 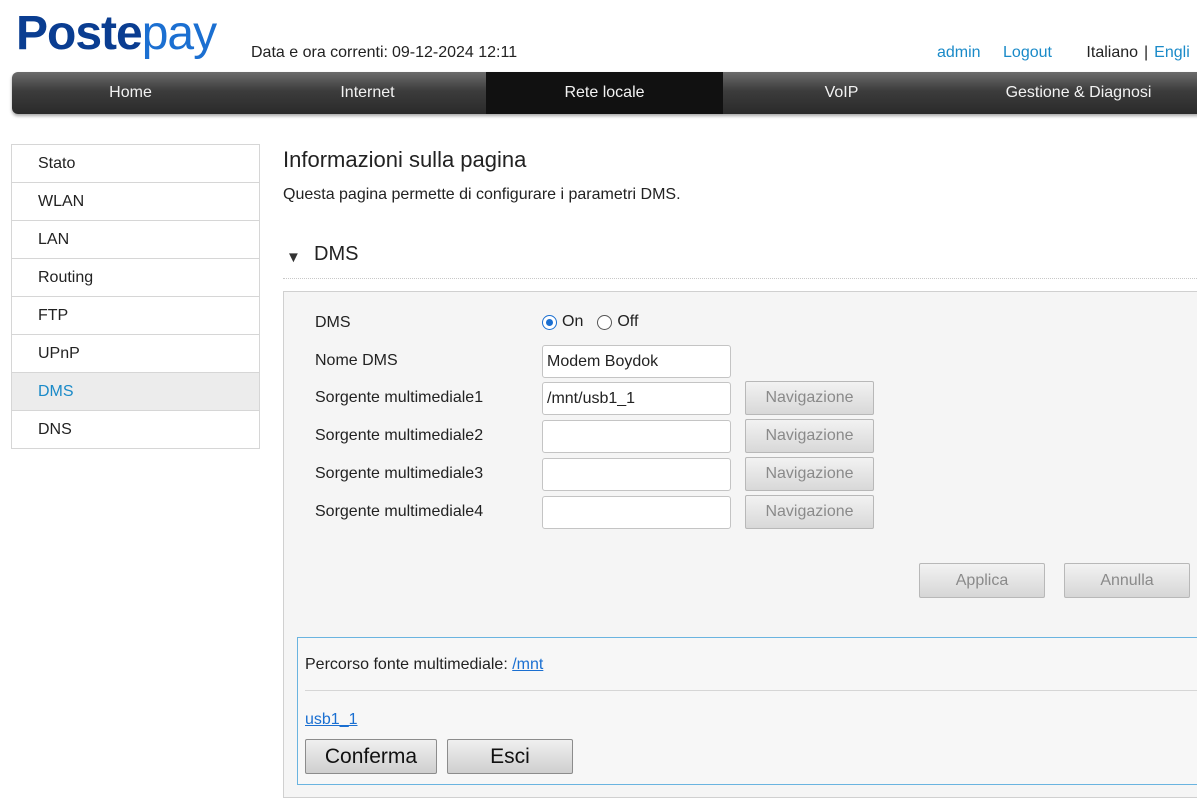 What do you see at coordinates (79, 33) in the screenshot?
I see `logo-text-poste: Poste` at bounding box center [79, 33].